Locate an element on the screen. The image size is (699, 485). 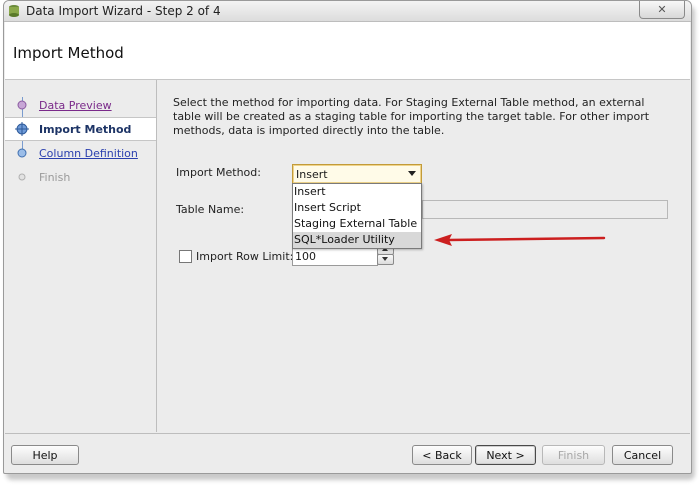
row-limit-value: 100 is located at coordinates (305, 256).